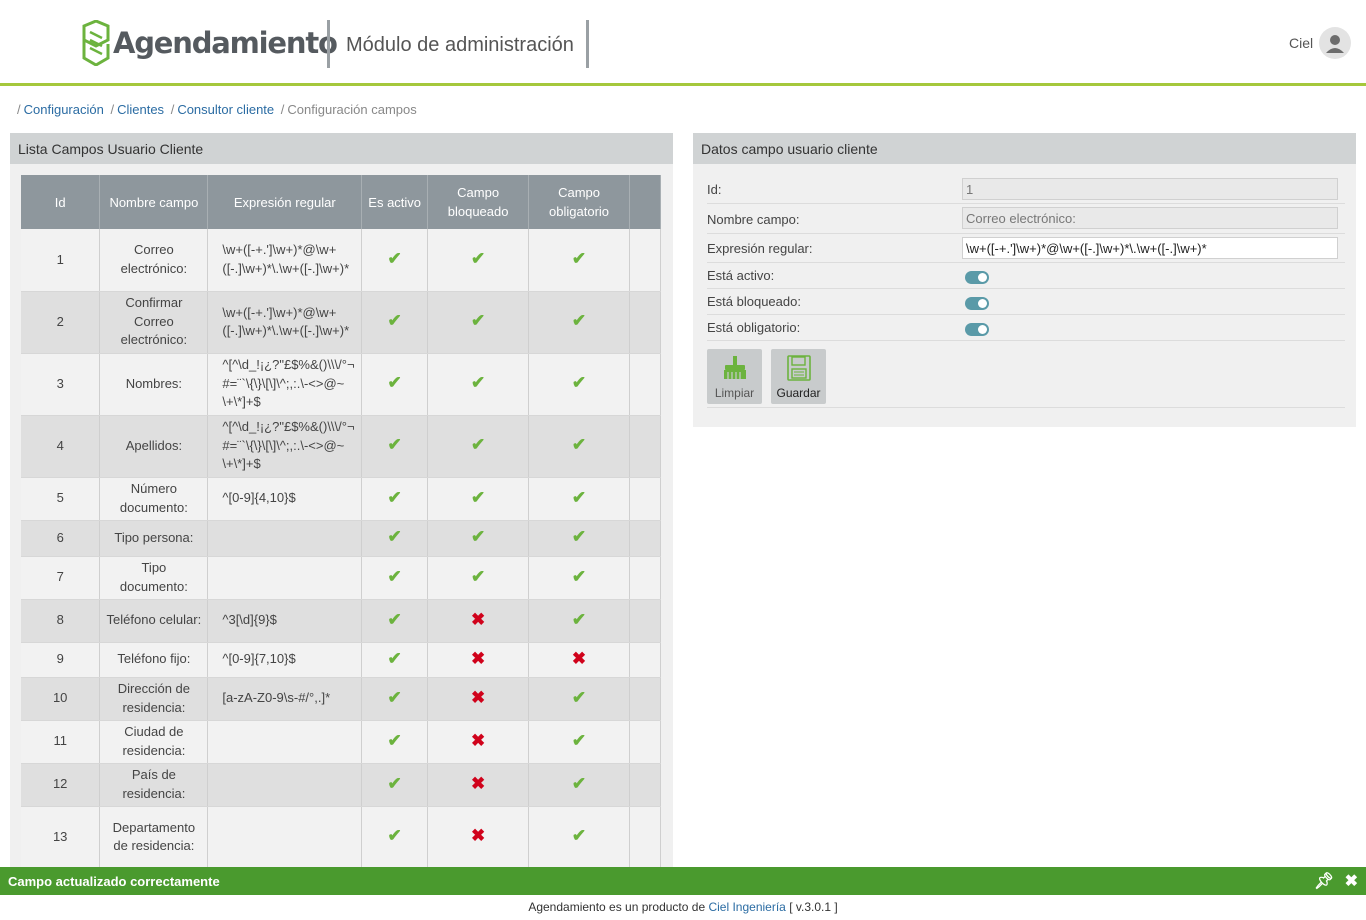  I want to click on locked-toggle, so click(977, 303).